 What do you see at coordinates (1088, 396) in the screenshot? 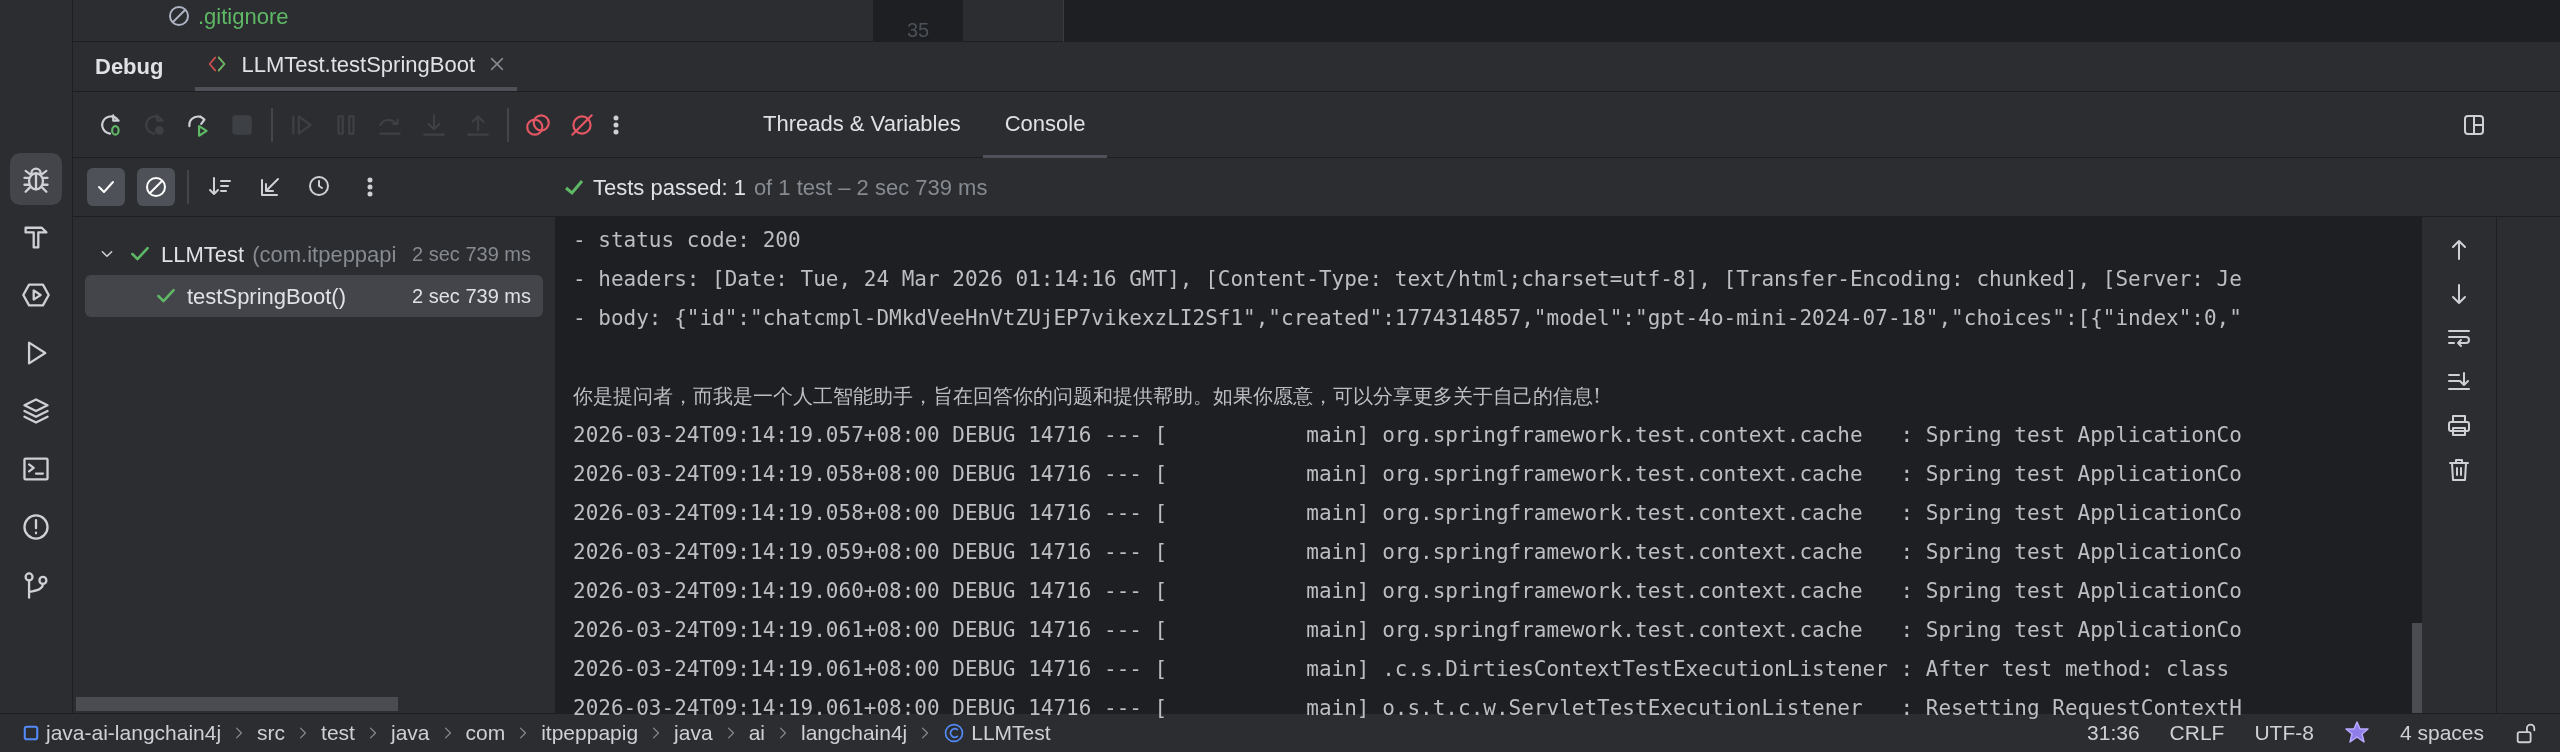
I see `console-line: 你是提问者，而我是一个人工智能助手，旨在回答你的问题和提供帮助。如果你愿意，可以分享更多关于自己的信息!` at bounding box center [1088, 396].